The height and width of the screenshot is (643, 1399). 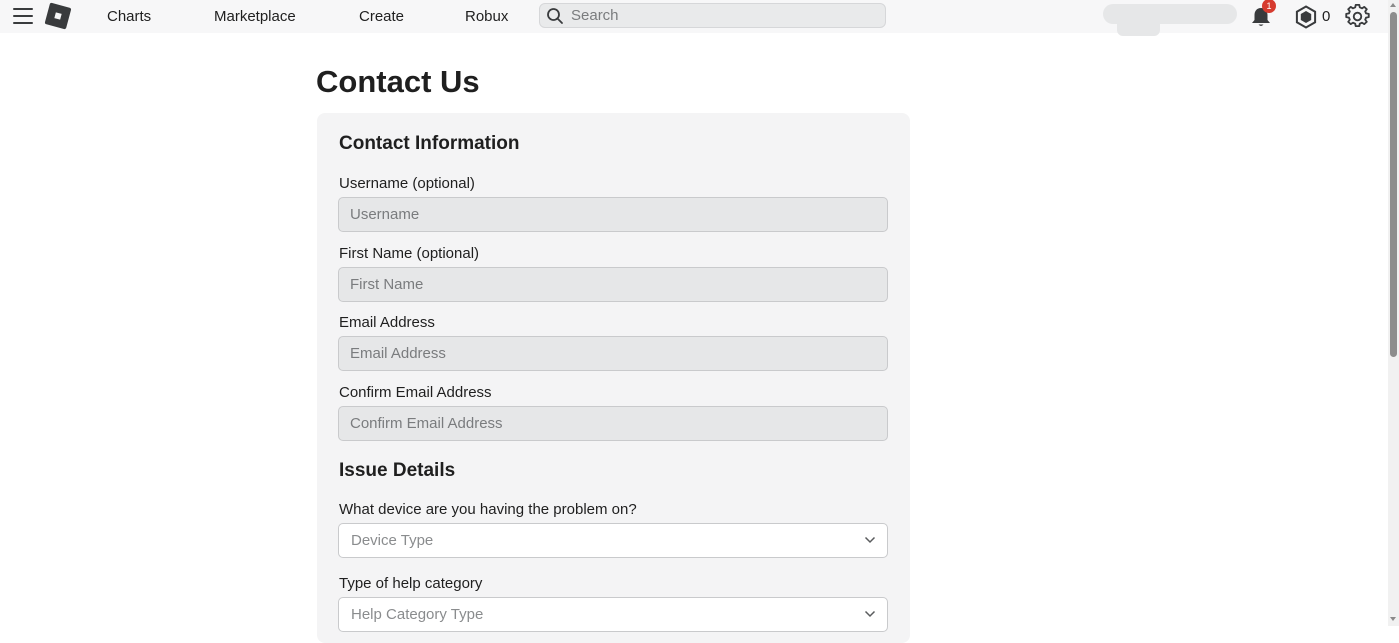 I want to click on page-scrollbar, so click(x=1393, y=313).